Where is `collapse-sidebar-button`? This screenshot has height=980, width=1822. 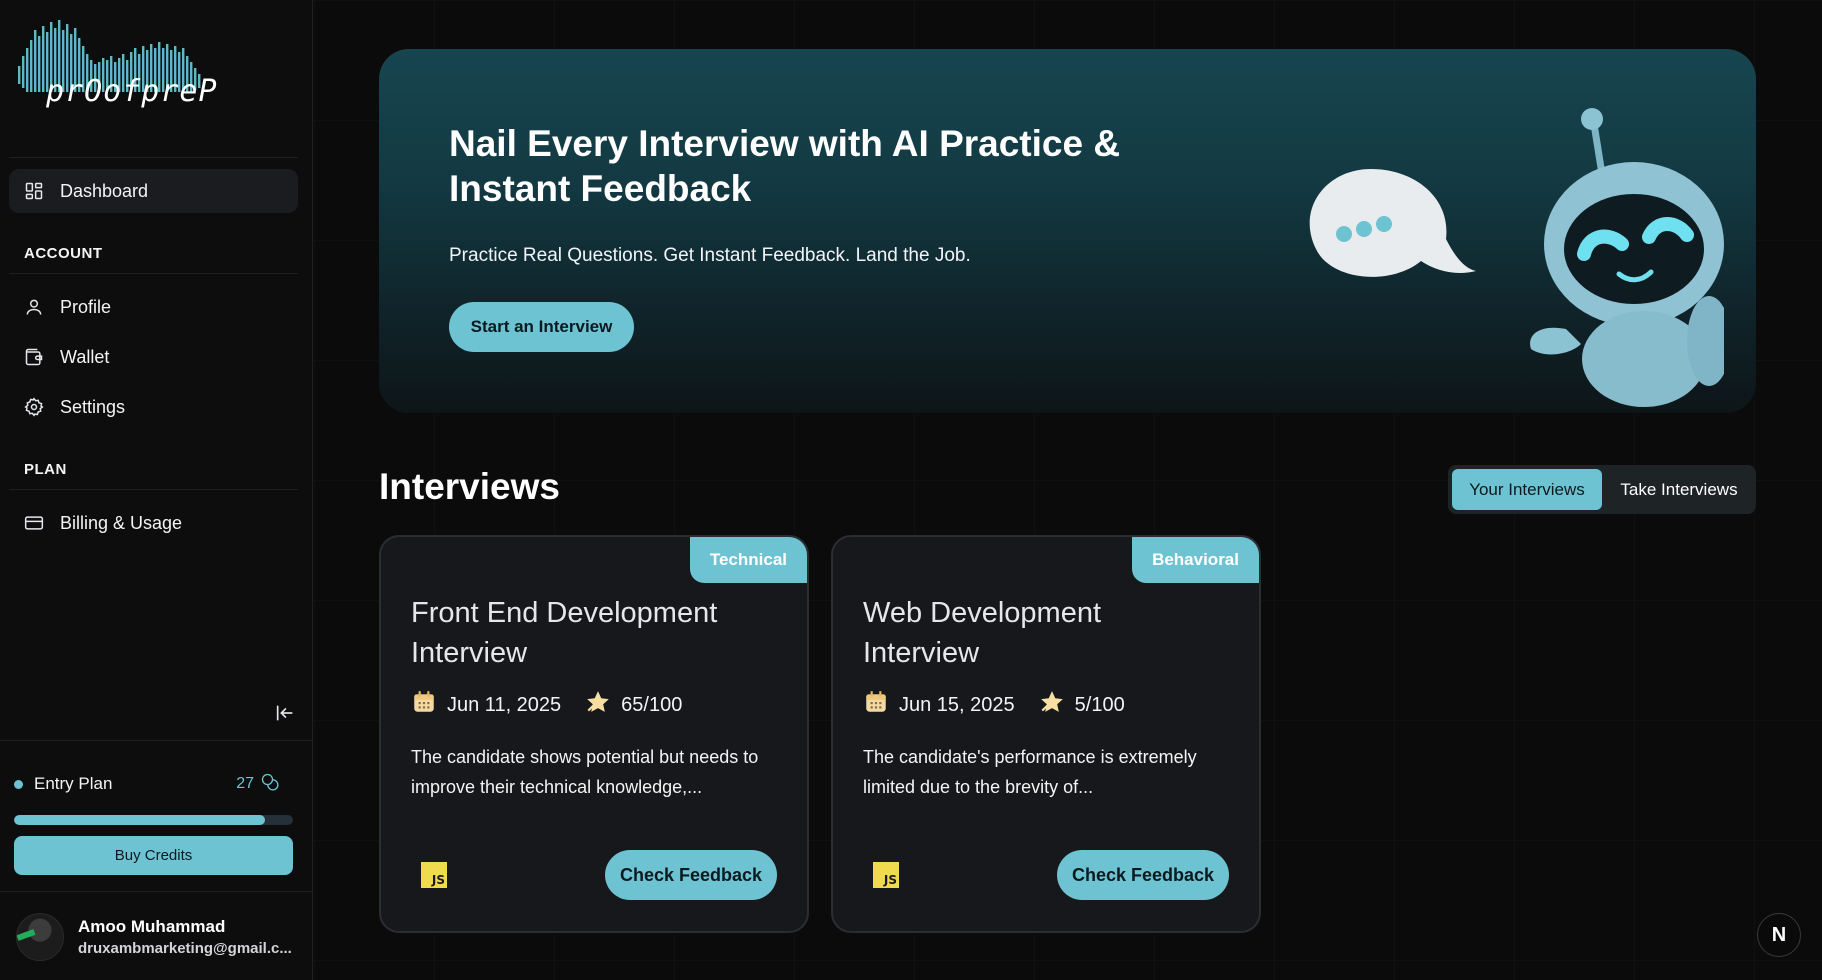
collapse-sidebar-button is located at coordinates (287, 714).